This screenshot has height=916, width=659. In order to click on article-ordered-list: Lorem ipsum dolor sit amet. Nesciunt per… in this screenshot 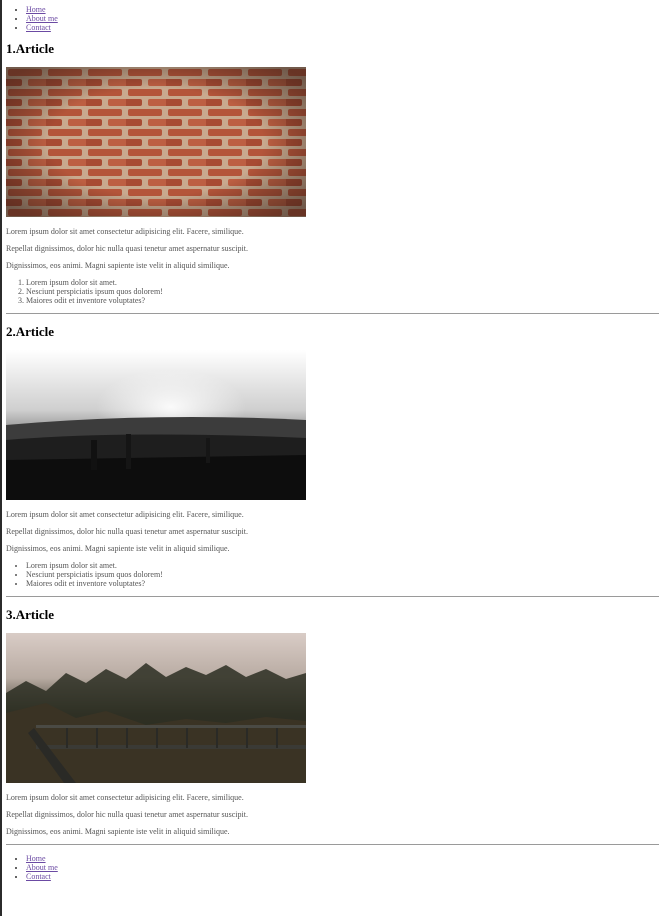, I will do `click(84, 291)`.